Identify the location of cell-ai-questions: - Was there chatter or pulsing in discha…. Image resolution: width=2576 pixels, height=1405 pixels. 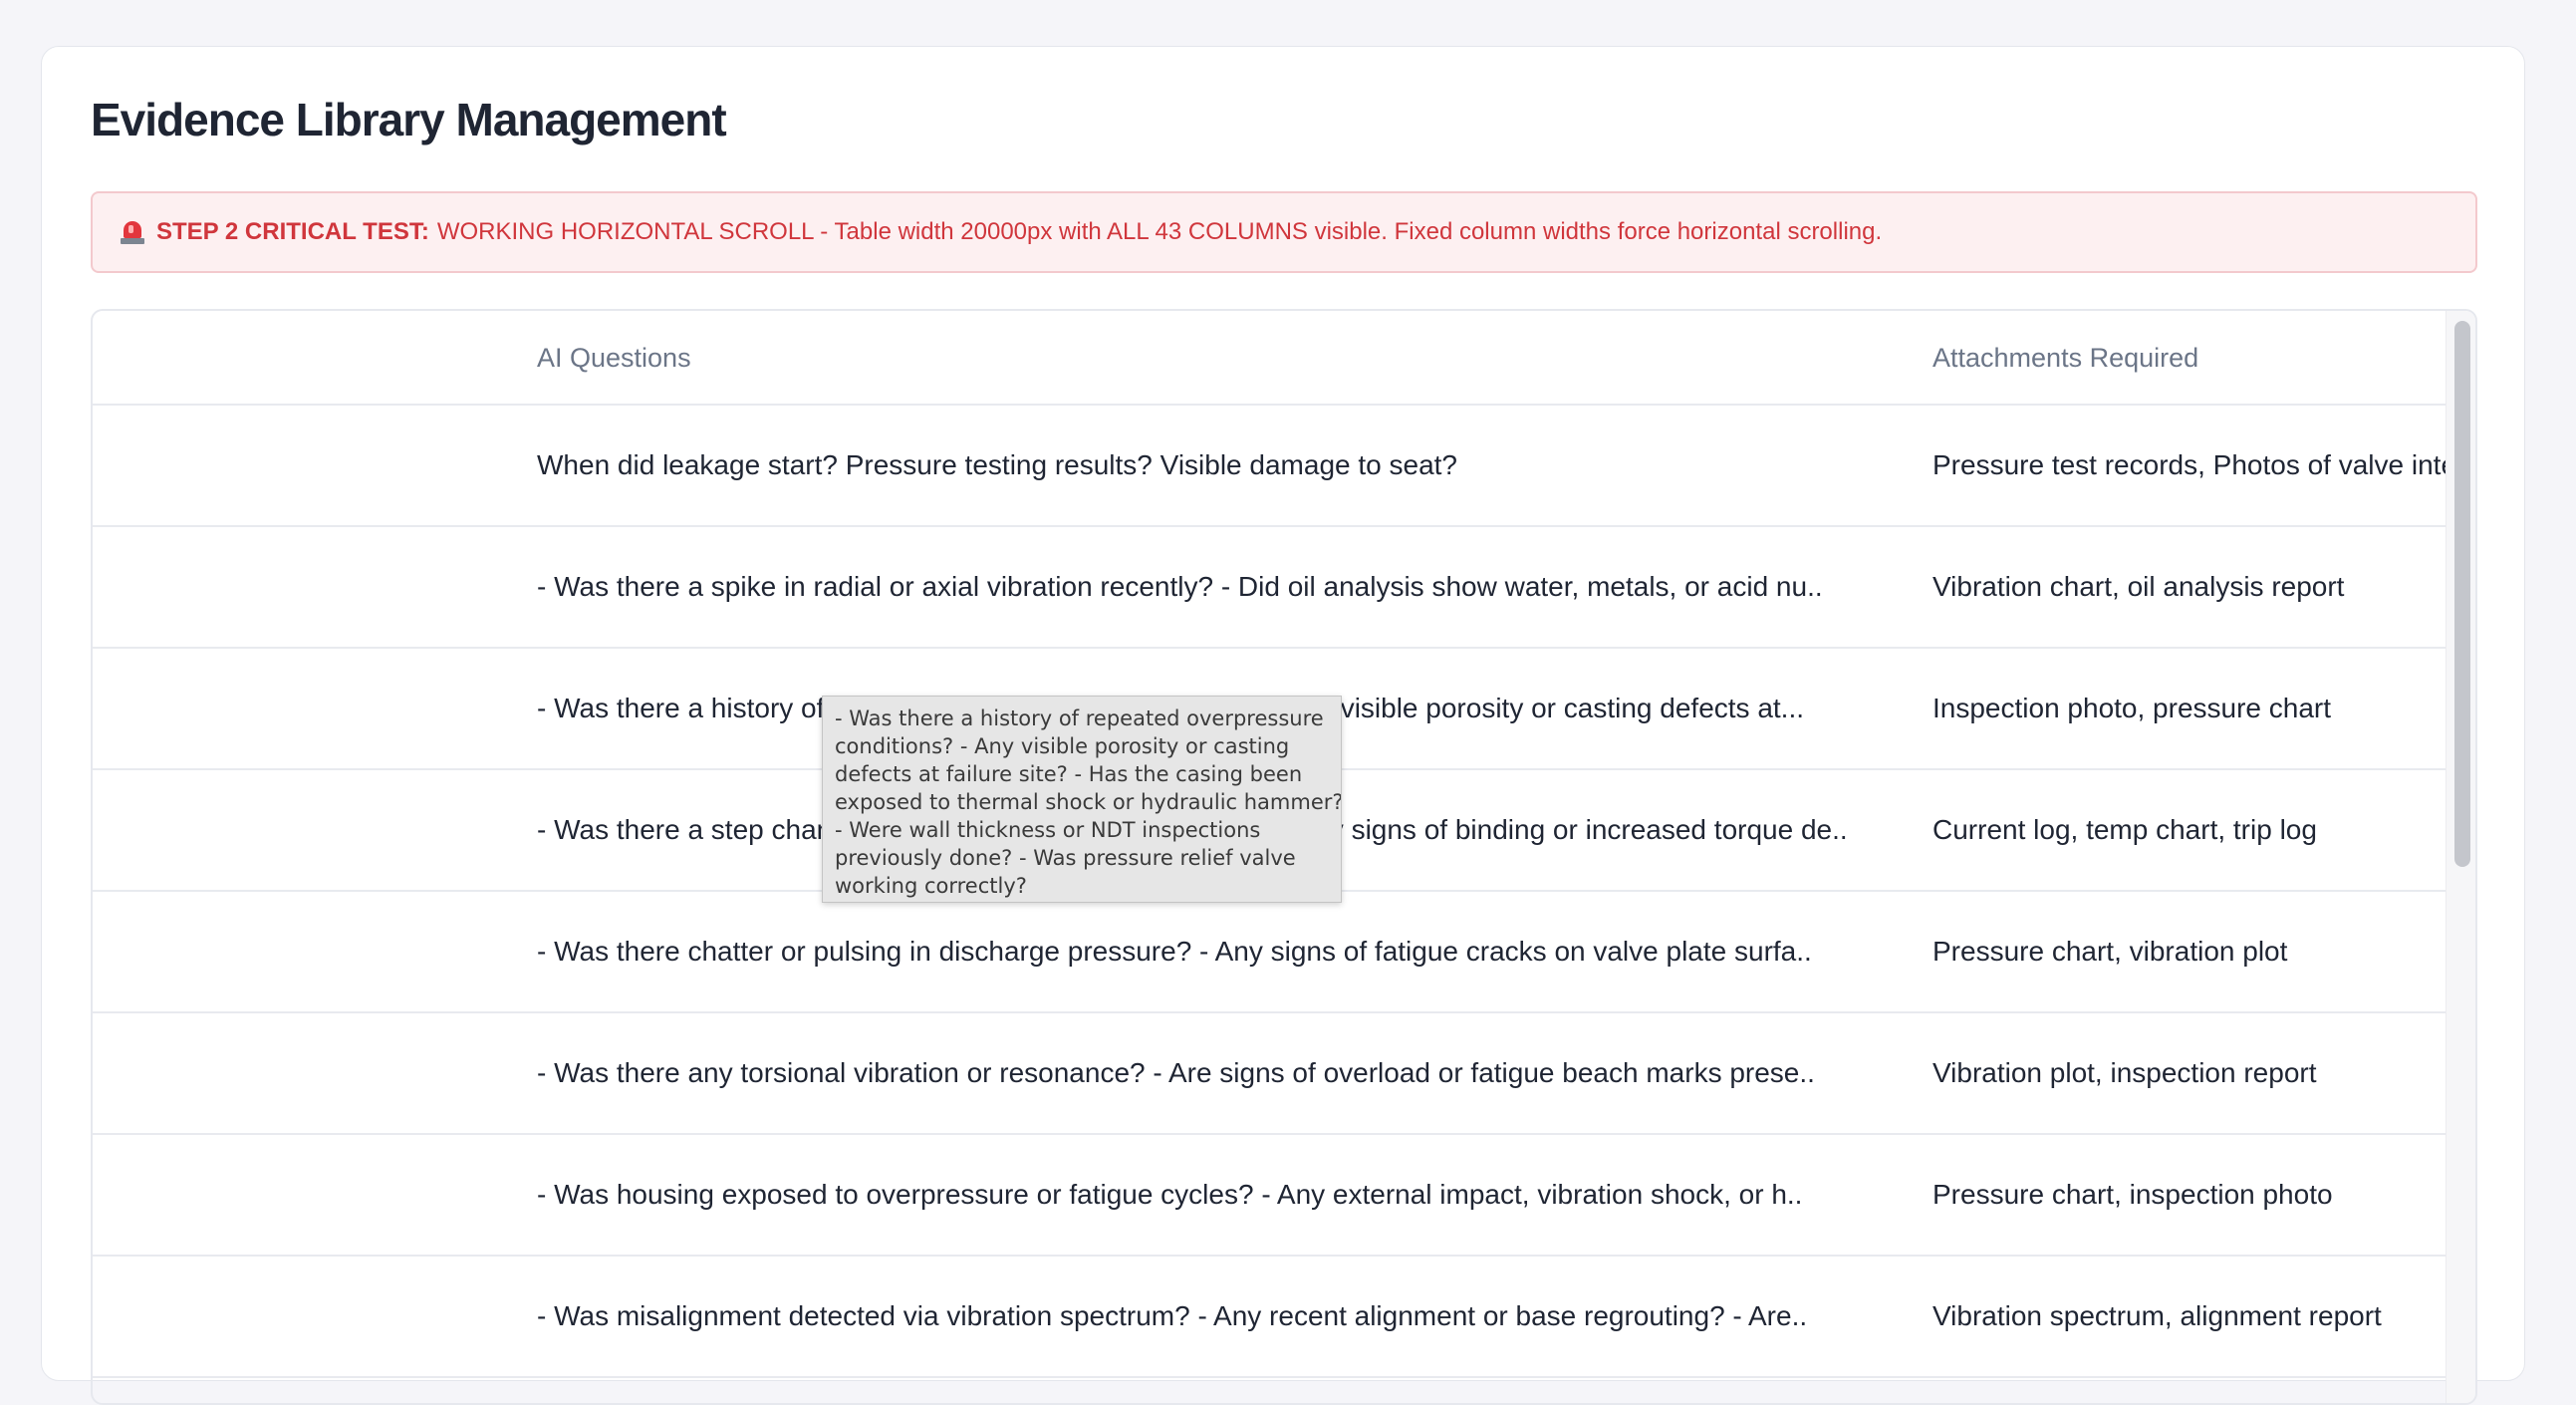
(1174, 952).